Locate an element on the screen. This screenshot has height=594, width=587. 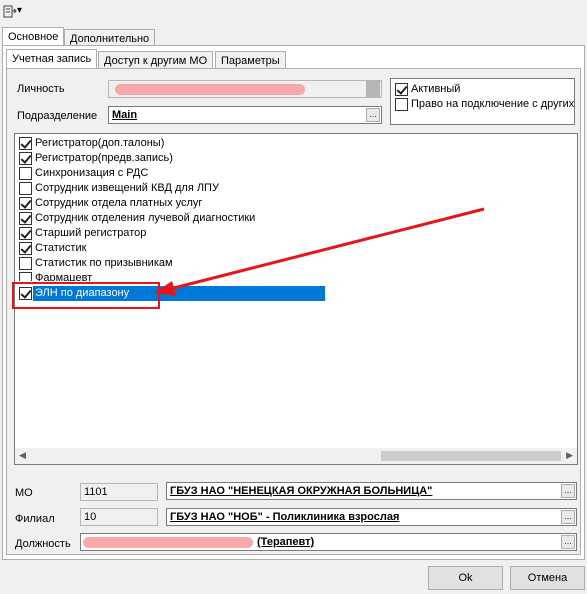
redacted-position is located at coordinates (168, 542).